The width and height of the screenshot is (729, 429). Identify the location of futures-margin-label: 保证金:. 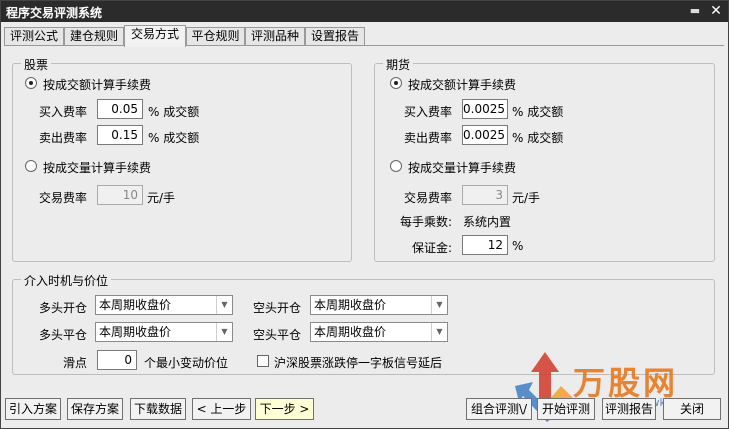
(432, 248).